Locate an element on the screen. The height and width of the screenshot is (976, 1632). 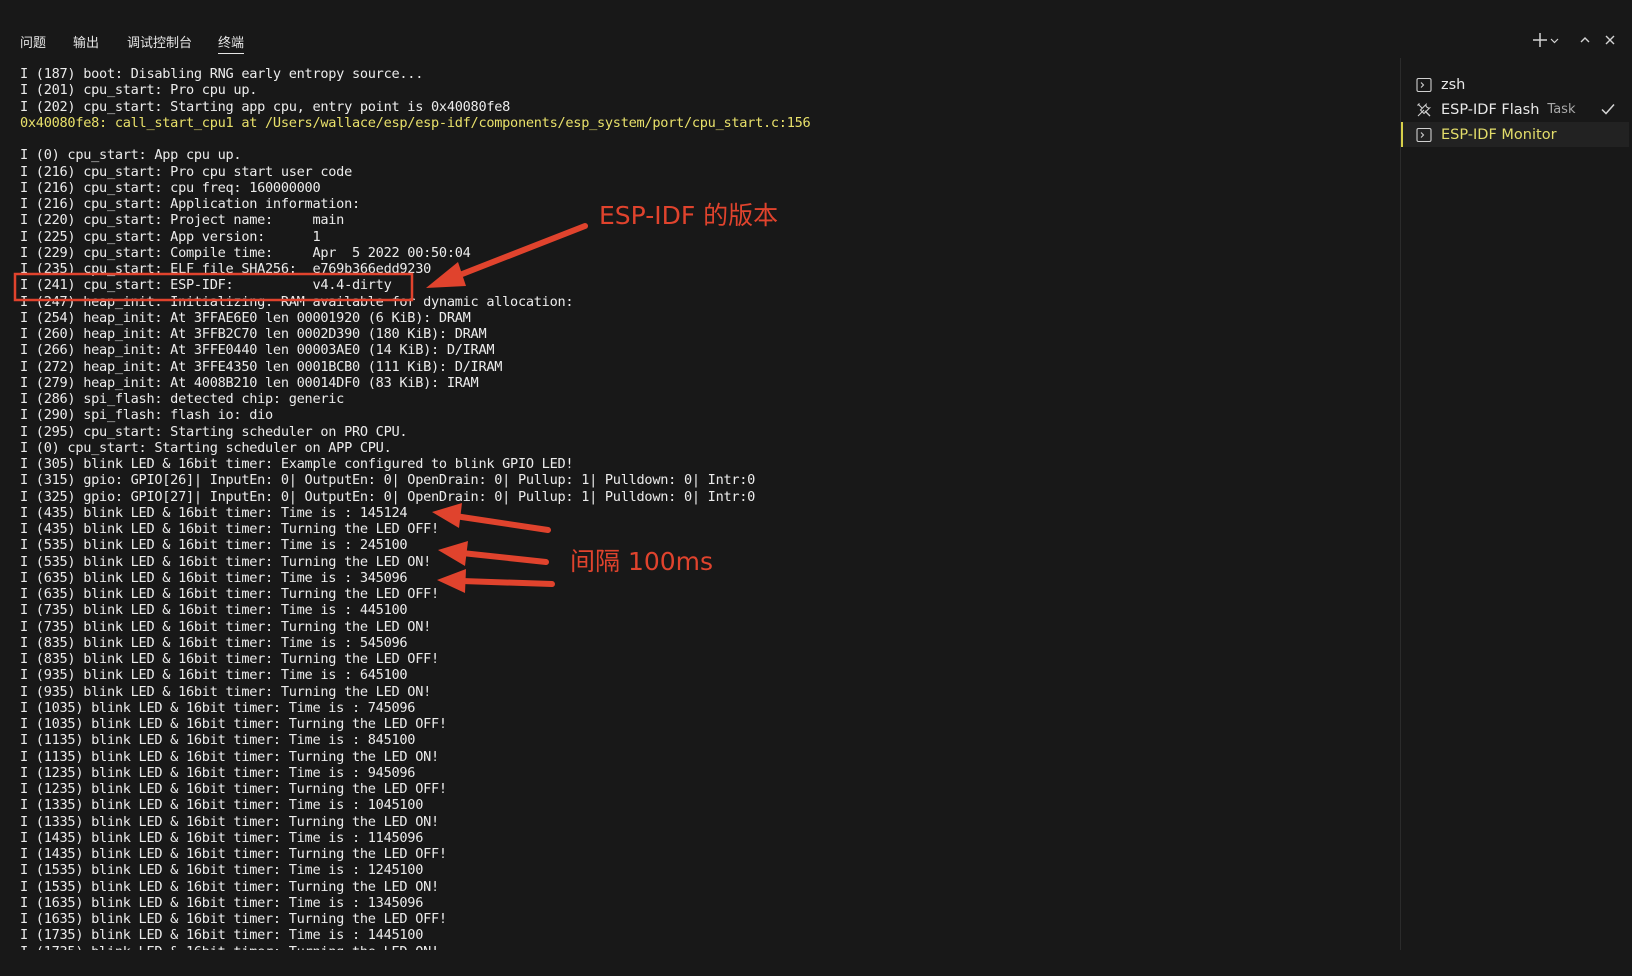
terminal-line: I (0) cpu_start: App cpu up. is located at coordinates (131, 155).